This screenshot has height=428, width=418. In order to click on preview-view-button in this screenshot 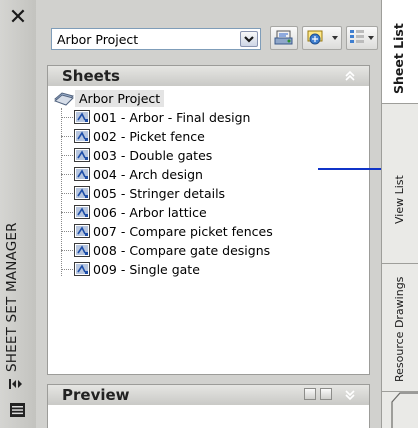, I will do `click(310, 394)`.